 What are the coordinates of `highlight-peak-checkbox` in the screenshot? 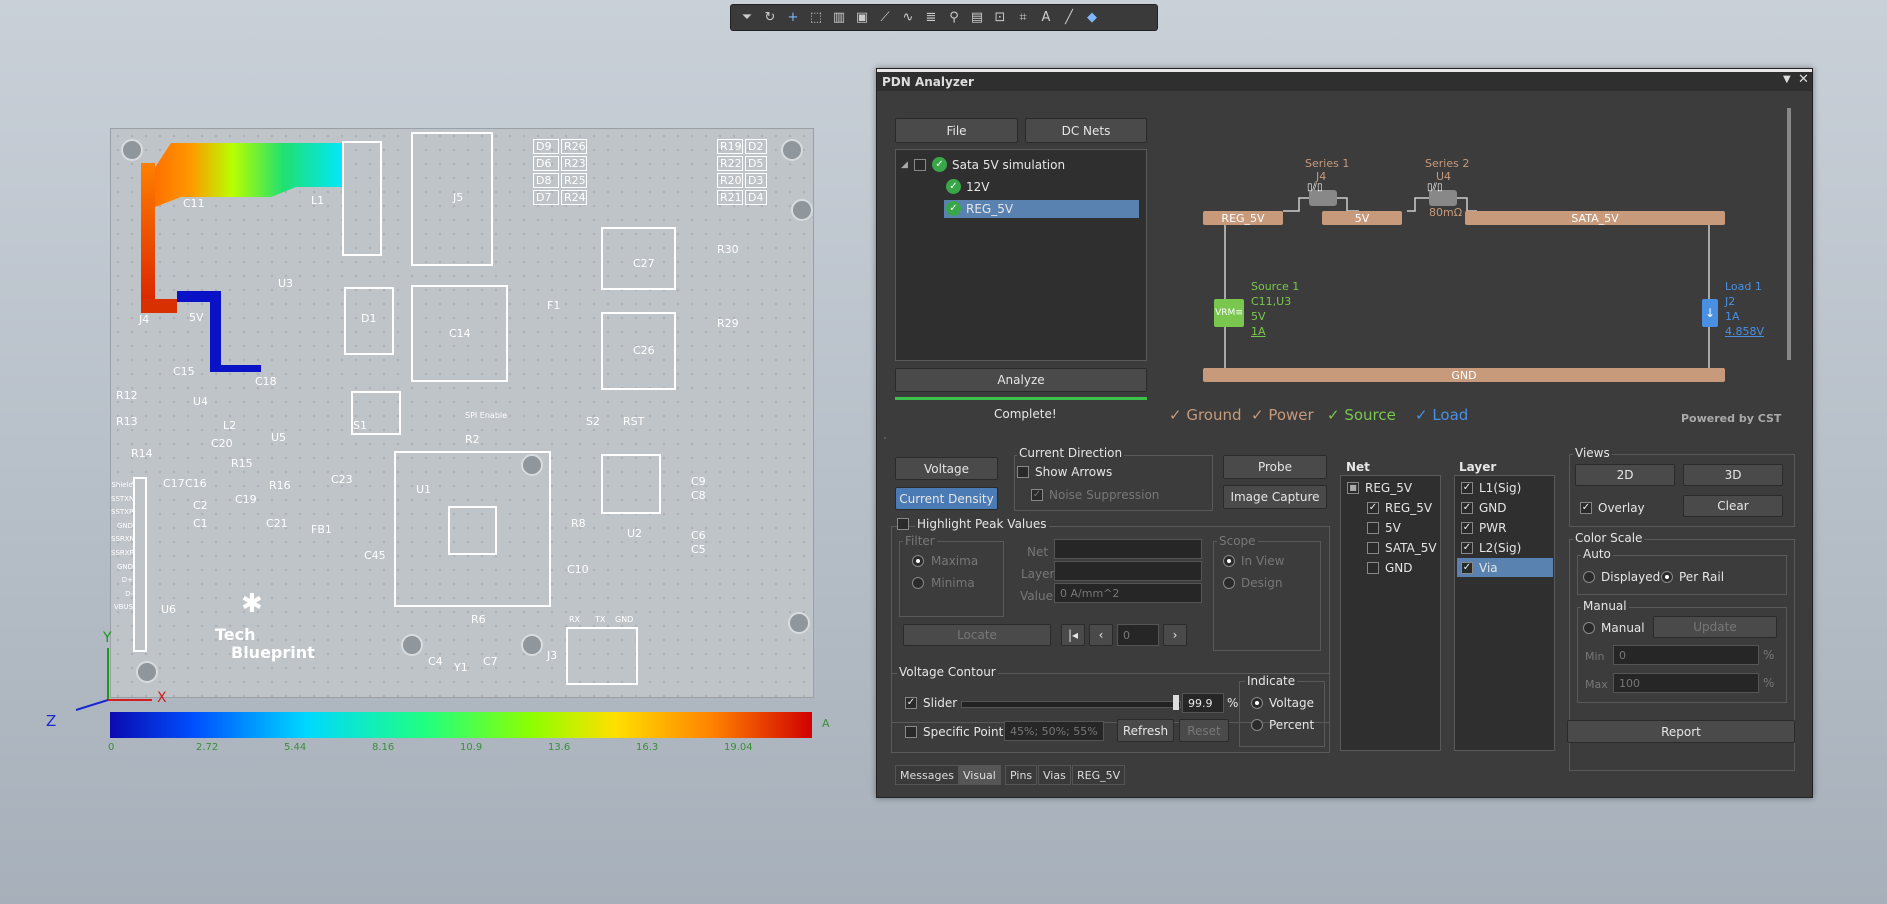 It's located at (903, 524).